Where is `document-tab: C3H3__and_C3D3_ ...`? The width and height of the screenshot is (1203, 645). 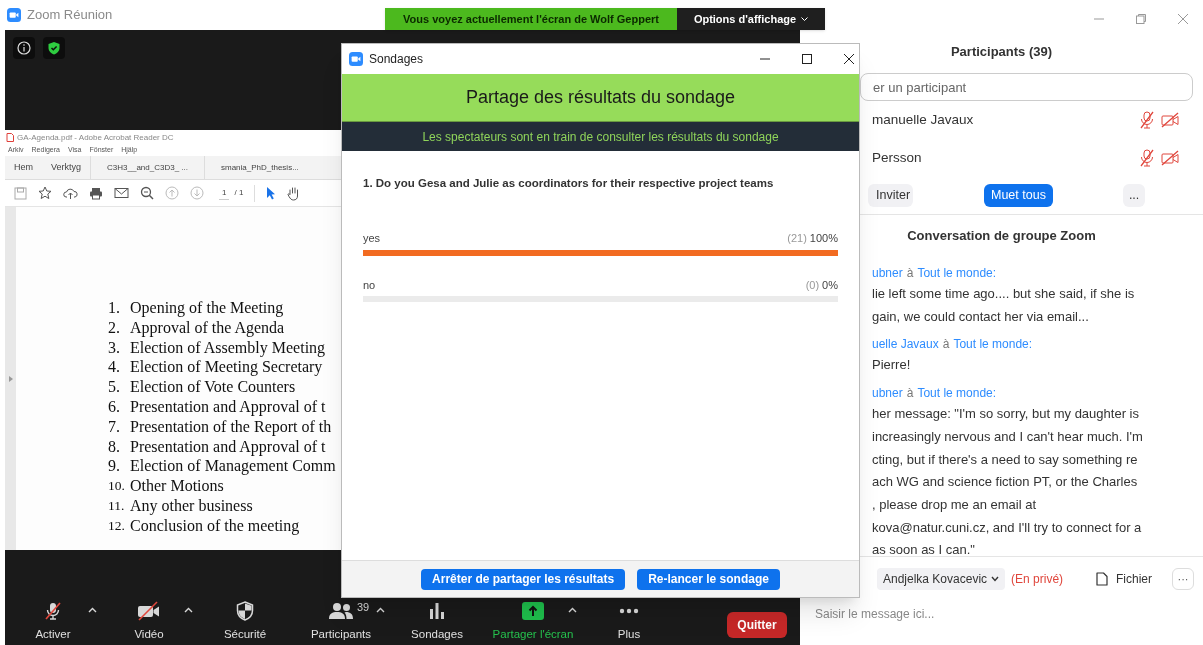 document-tab: C3H3__and_C3D3_ ... is located at coordinates (147, 167).